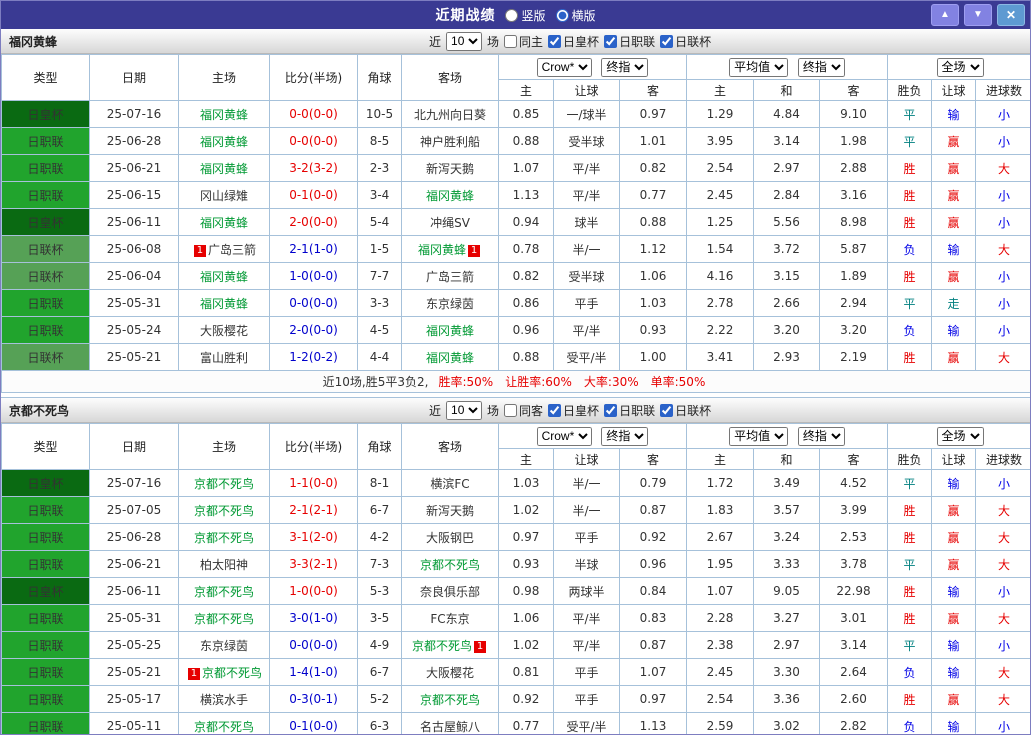  Describe the element at coordinates (134, 591) in the screenshot. I see `match-date: 25-06-11` at that location.